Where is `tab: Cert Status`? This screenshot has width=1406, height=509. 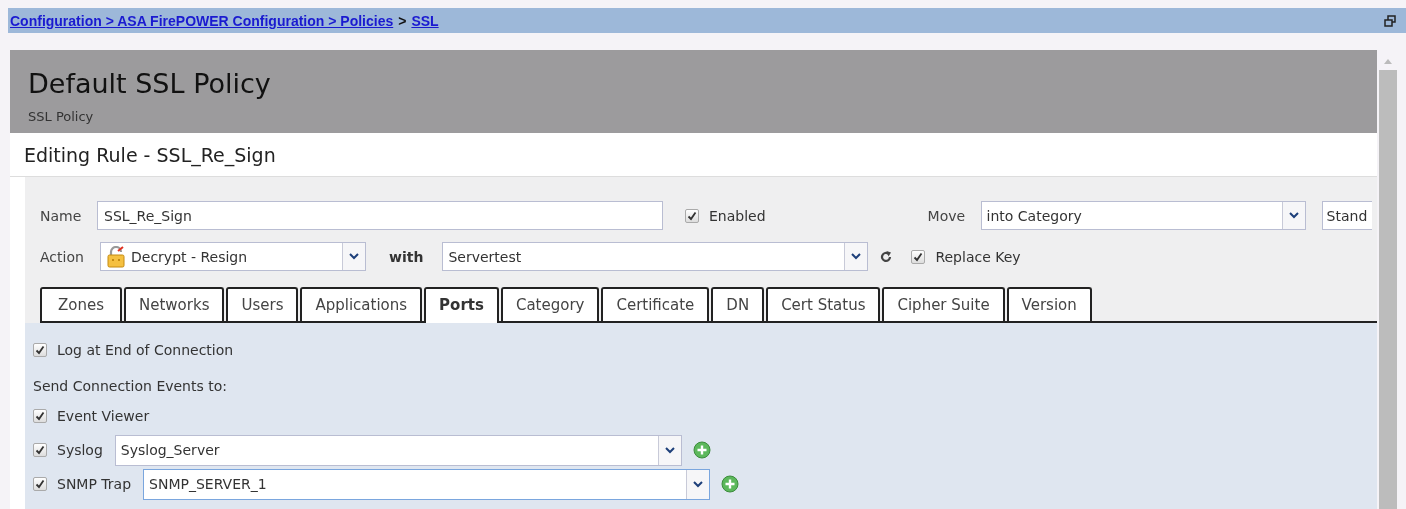 tab: Cert Status is located at coordinates (823, 304).